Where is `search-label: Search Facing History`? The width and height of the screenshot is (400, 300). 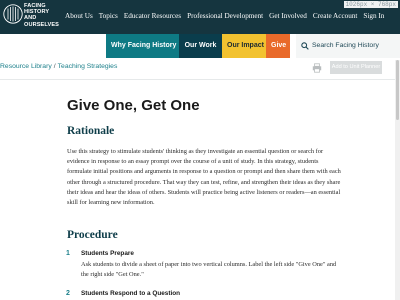
search-label: Search Facing History is located at coordinates (345, 45).